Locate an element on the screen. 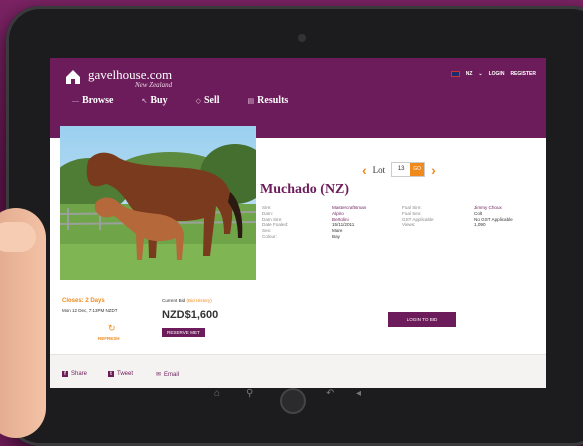 The height and width of the screenshot is (446, 583). lot-navigator: ‹ Lot 13 GO › is located at coordinates (399, 169).